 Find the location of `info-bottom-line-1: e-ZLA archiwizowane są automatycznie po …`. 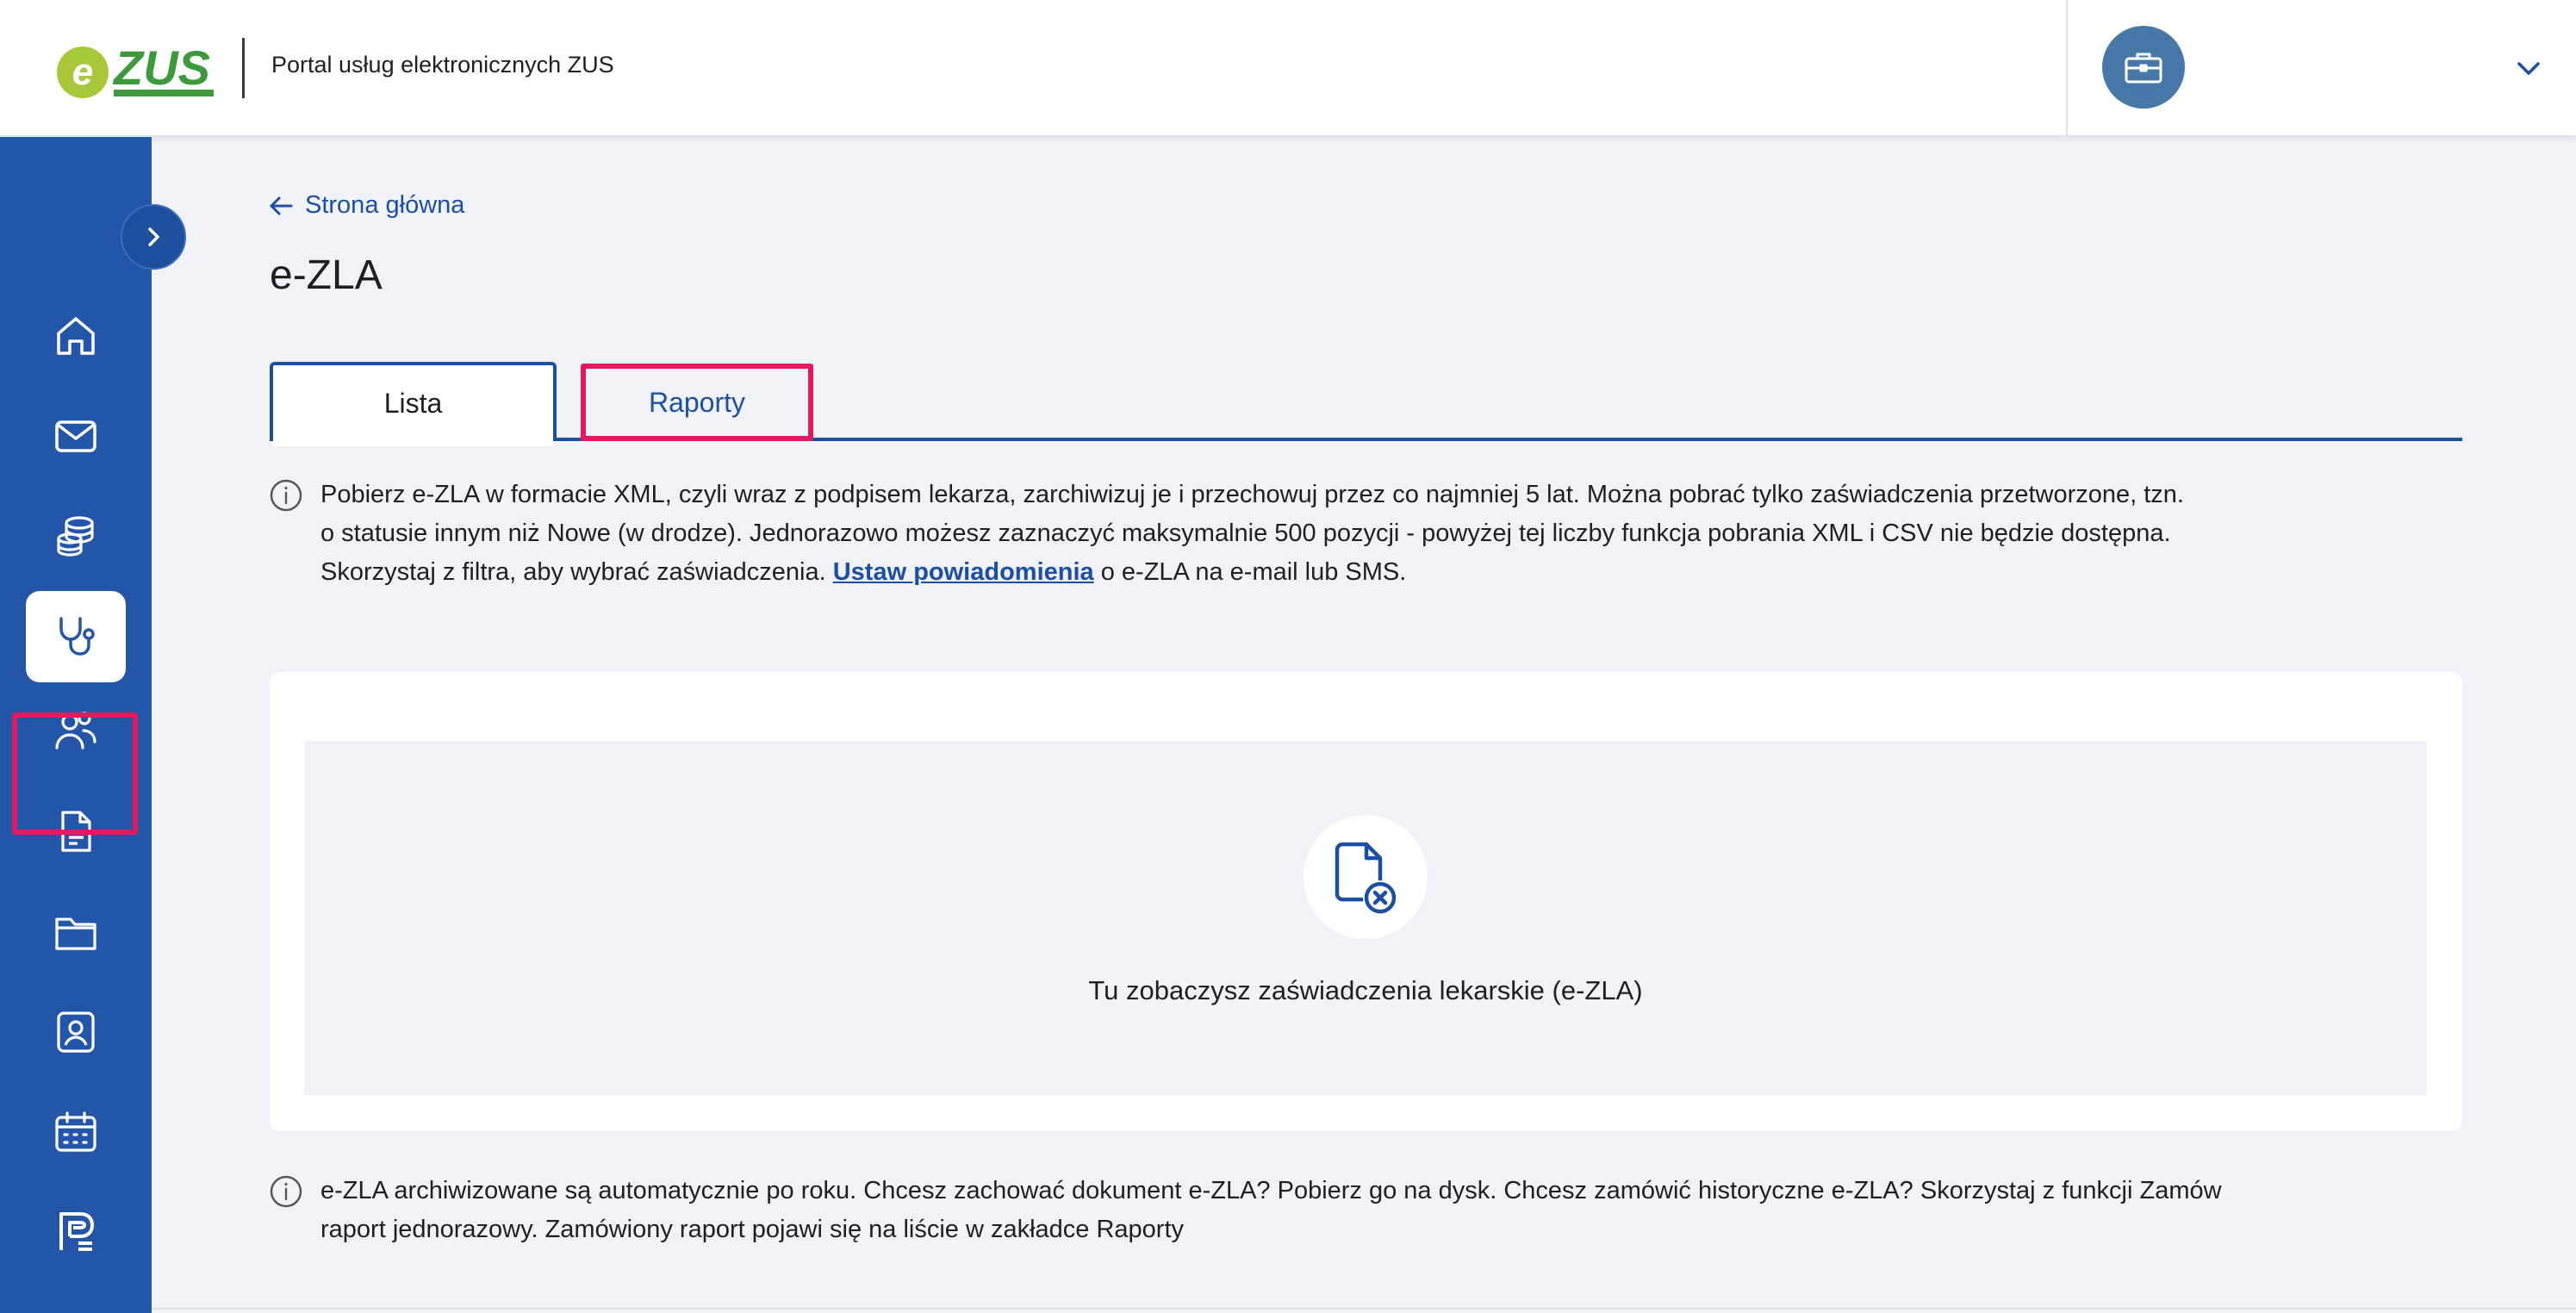

info-bottom-line-1: e-ZLA archiwizowane są automatycznie po … is located at coordinates (1271, 1190).